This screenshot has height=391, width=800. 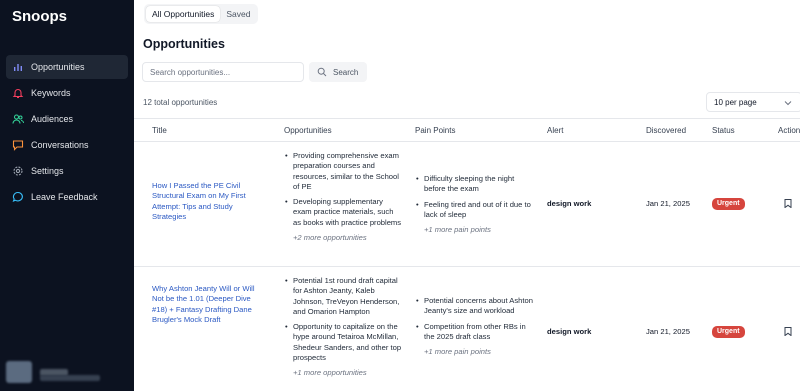 What do you see at coordinates (52, 119) in the screenshot?
I see `sidebar-item-label: Audiences` at bounding box center [52, 119].